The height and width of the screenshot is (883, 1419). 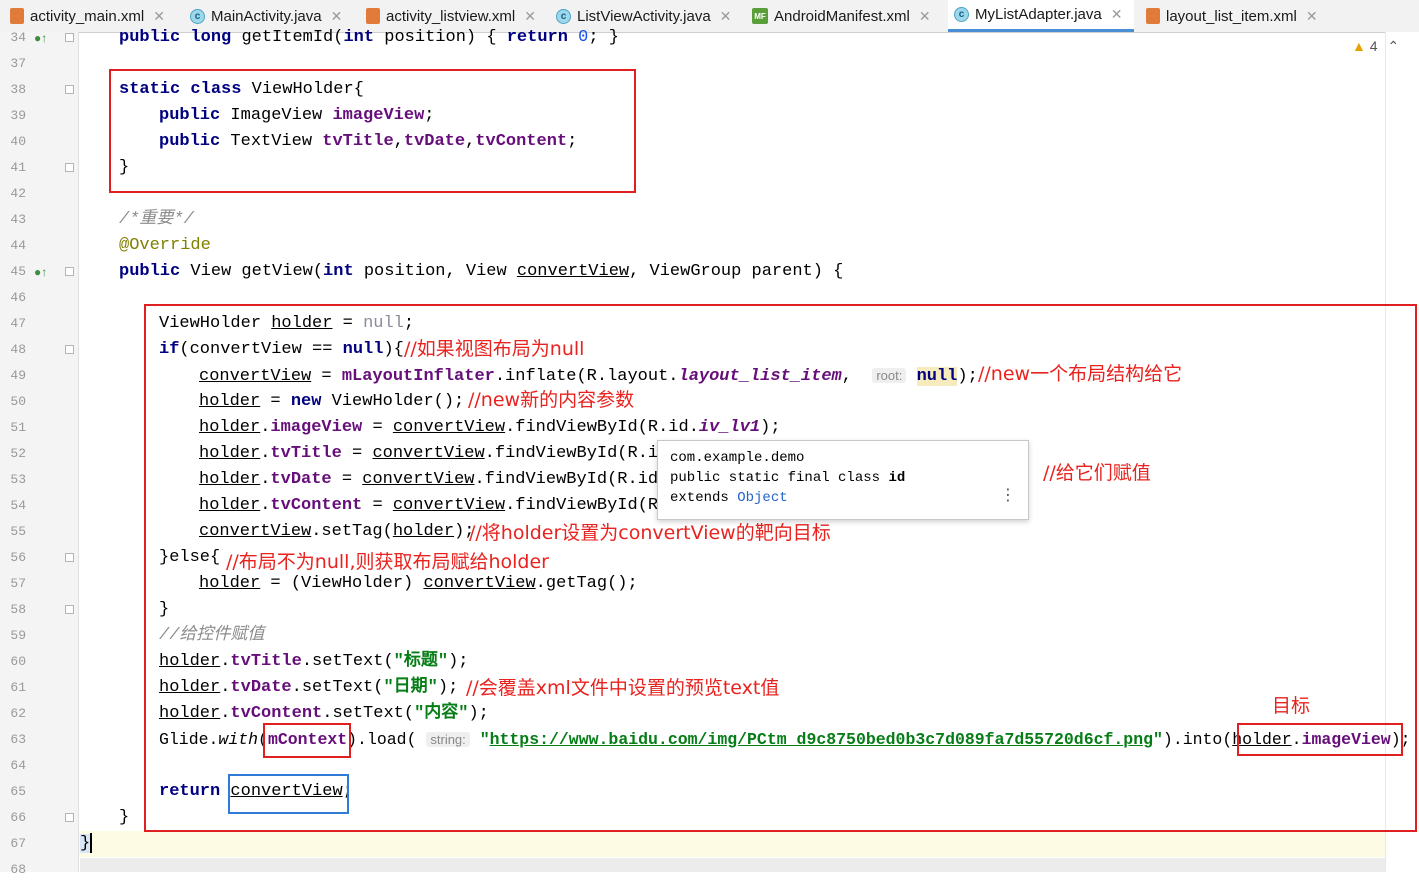 What do you see at coordinates (18, 167) in the screenshot?
I see `line-number: 41` at bounding box center [18, 167].